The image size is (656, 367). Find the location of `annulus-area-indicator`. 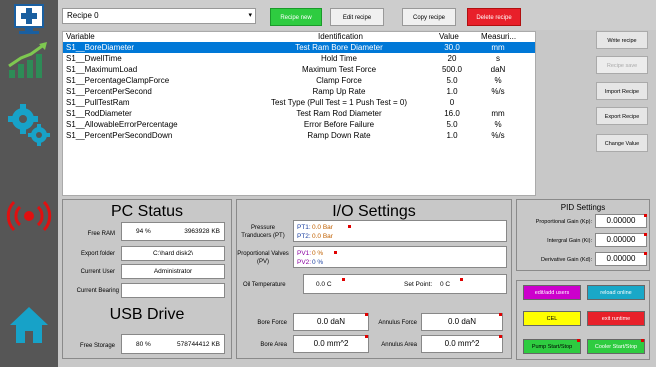

annulus-area-indicator is located at coordinates (500, 336).